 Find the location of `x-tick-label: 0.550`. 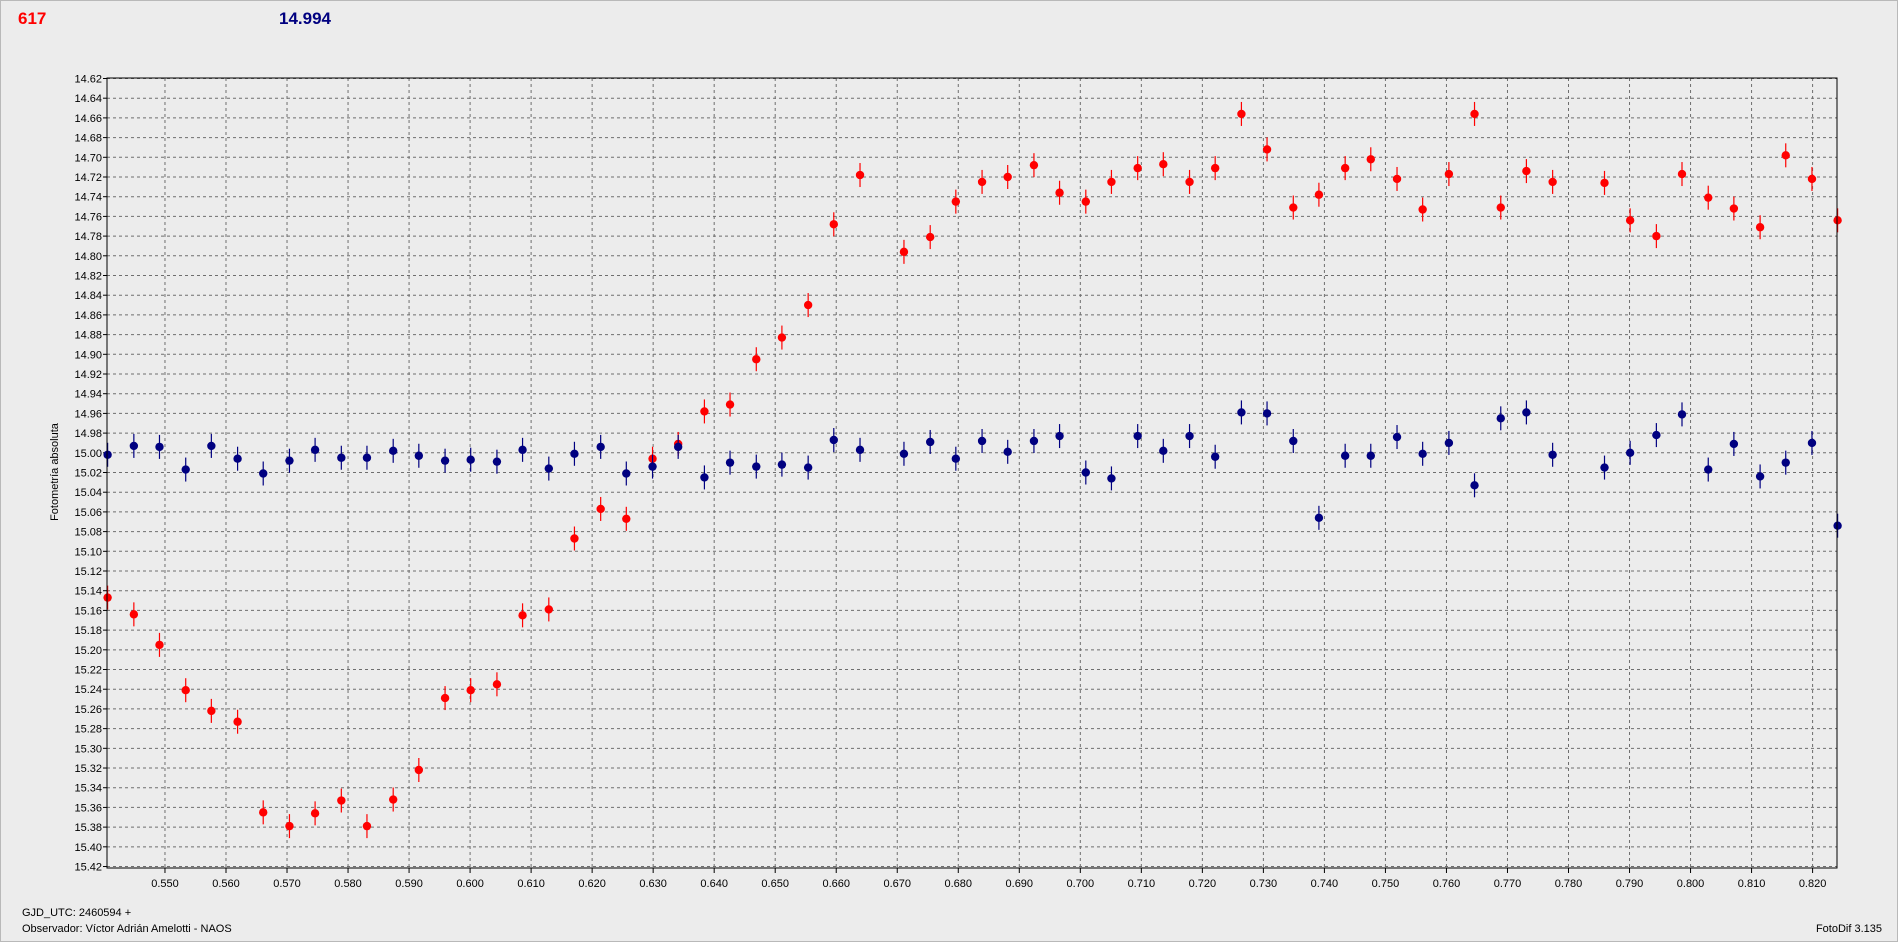

x-tick-label: 0.550 is located at coordinates (165, 884).